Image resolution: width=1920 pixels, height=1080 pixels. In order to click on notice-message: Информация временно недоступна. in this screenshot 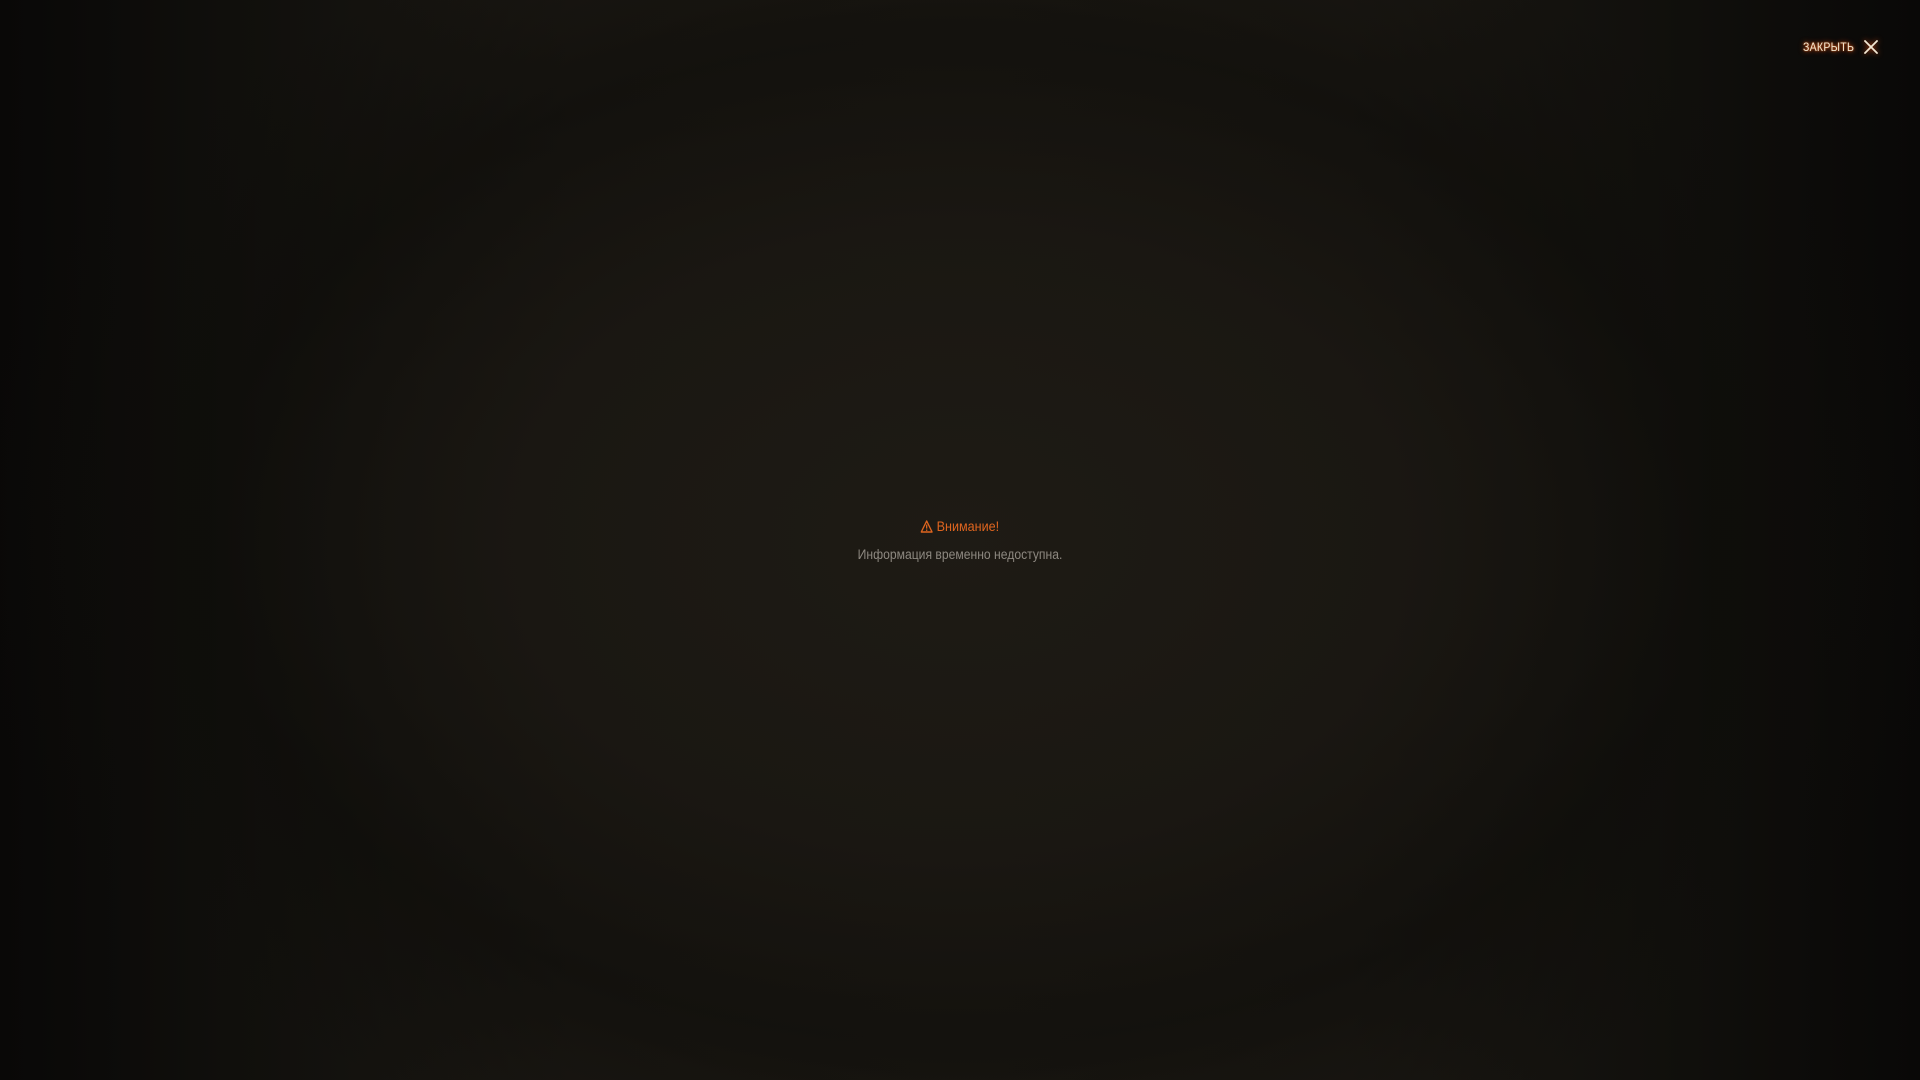, I will do `click(960, 554)`.